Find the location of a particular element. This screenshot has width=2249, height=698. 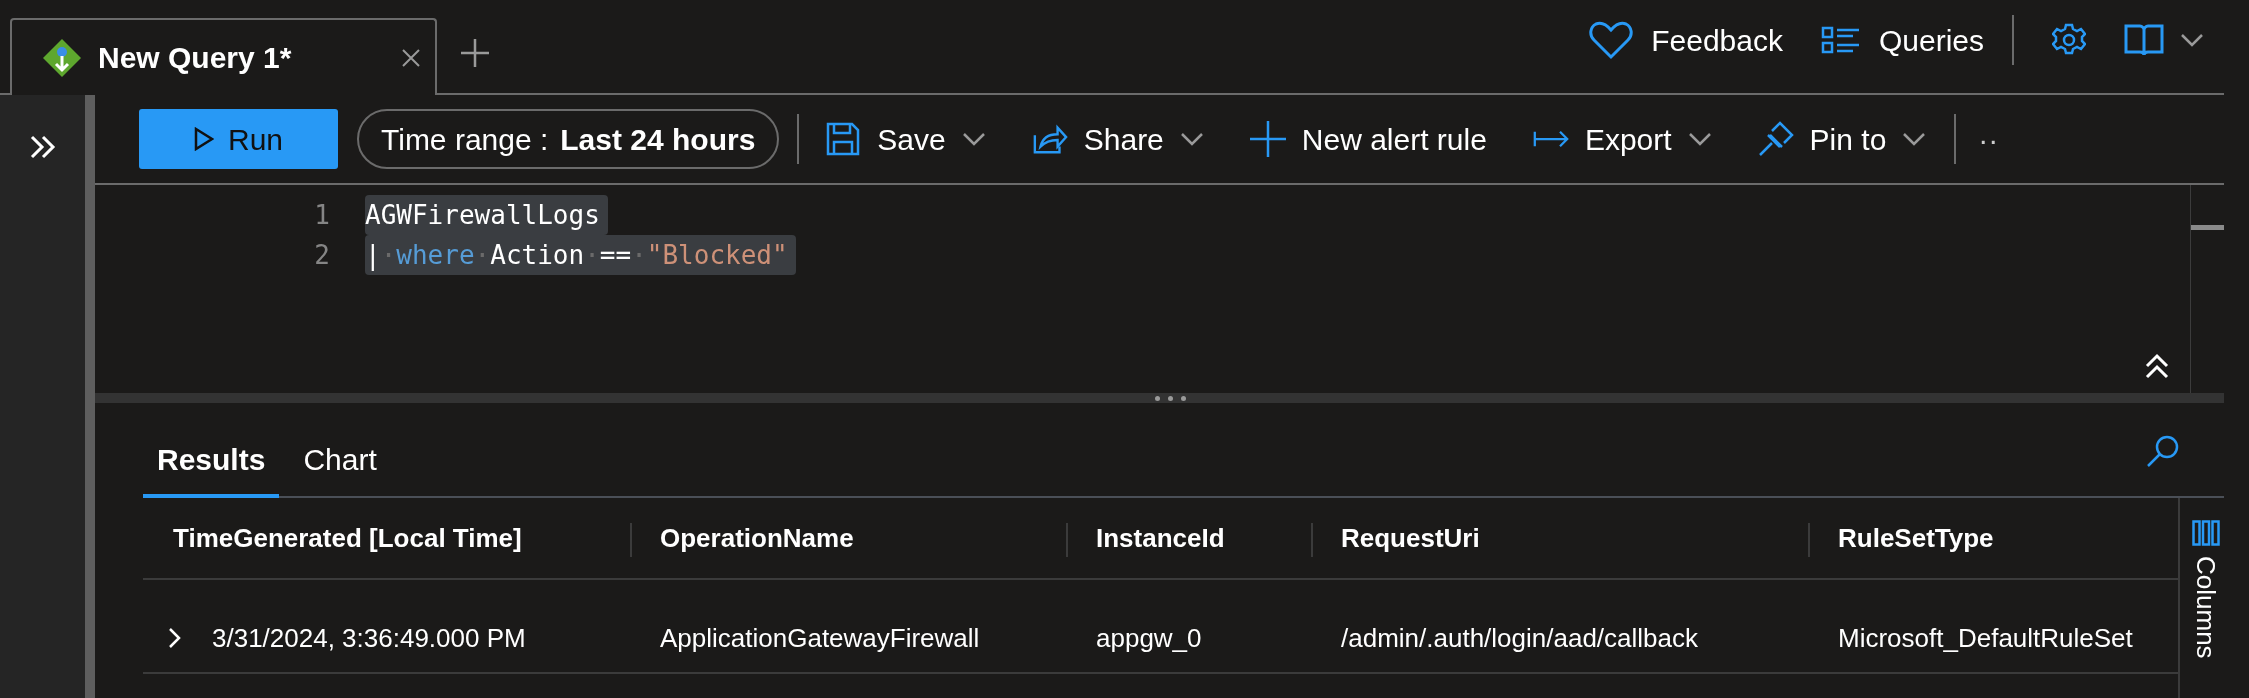

list-icon is located at coordinates (1840, 40).